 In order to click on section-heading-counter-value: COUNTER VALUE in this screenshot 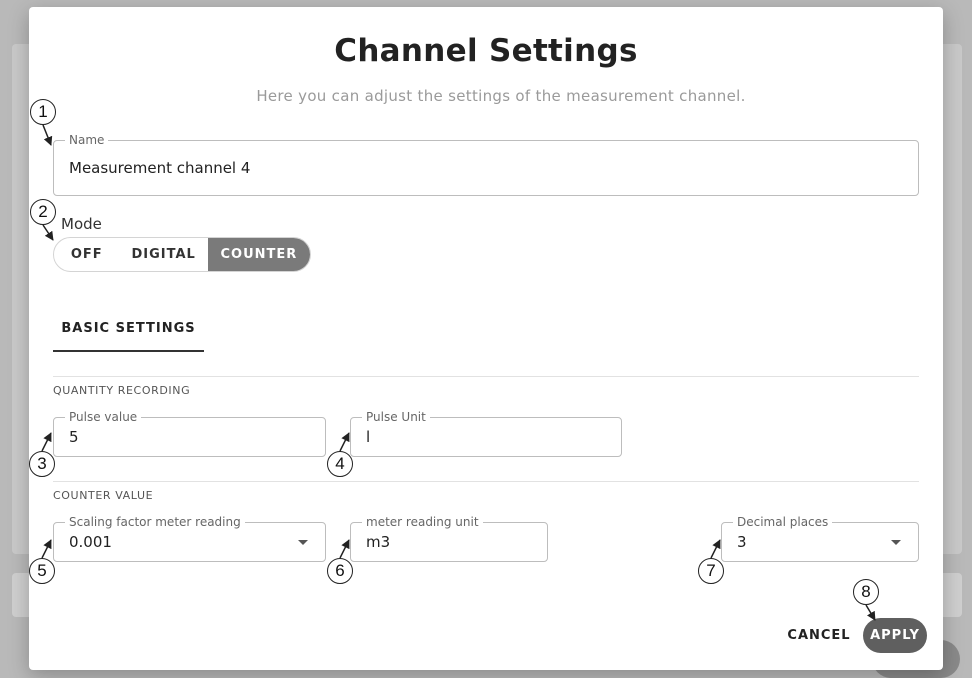, I will do `click(103, 495)`.